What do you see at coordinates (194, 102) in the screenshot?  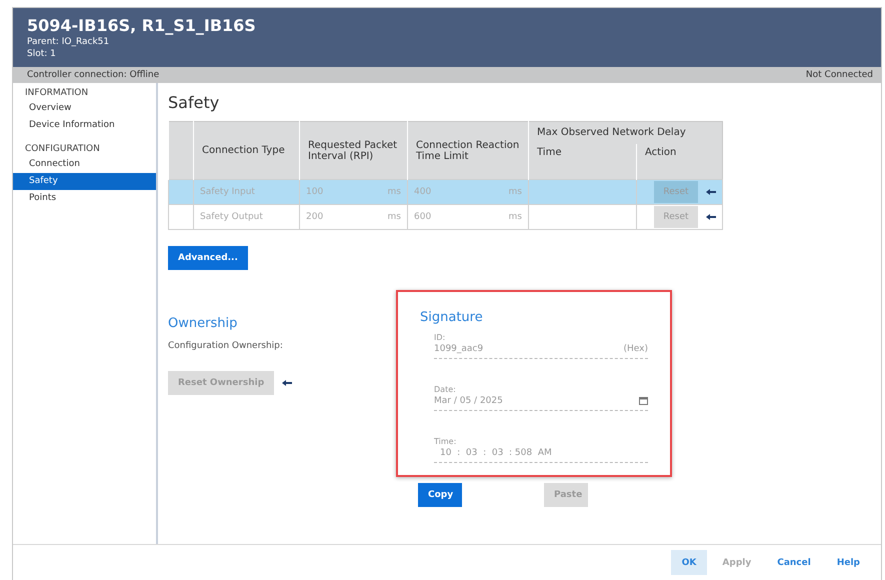 I see `page-title: Safety` at bounding box center [194, 102].